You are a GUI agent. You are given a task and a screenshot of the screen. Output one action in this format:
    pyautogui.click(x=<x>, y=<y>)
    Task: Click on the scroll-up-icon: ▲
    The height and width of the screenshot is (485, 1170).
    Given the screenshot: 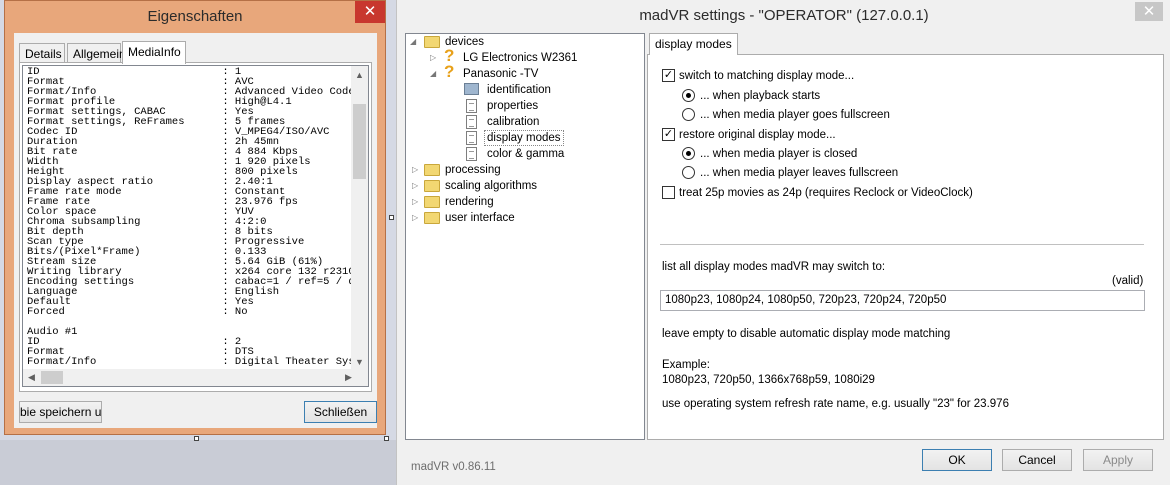 What is the action you would take?
    pyautogui.click(x=359, y=75)
    